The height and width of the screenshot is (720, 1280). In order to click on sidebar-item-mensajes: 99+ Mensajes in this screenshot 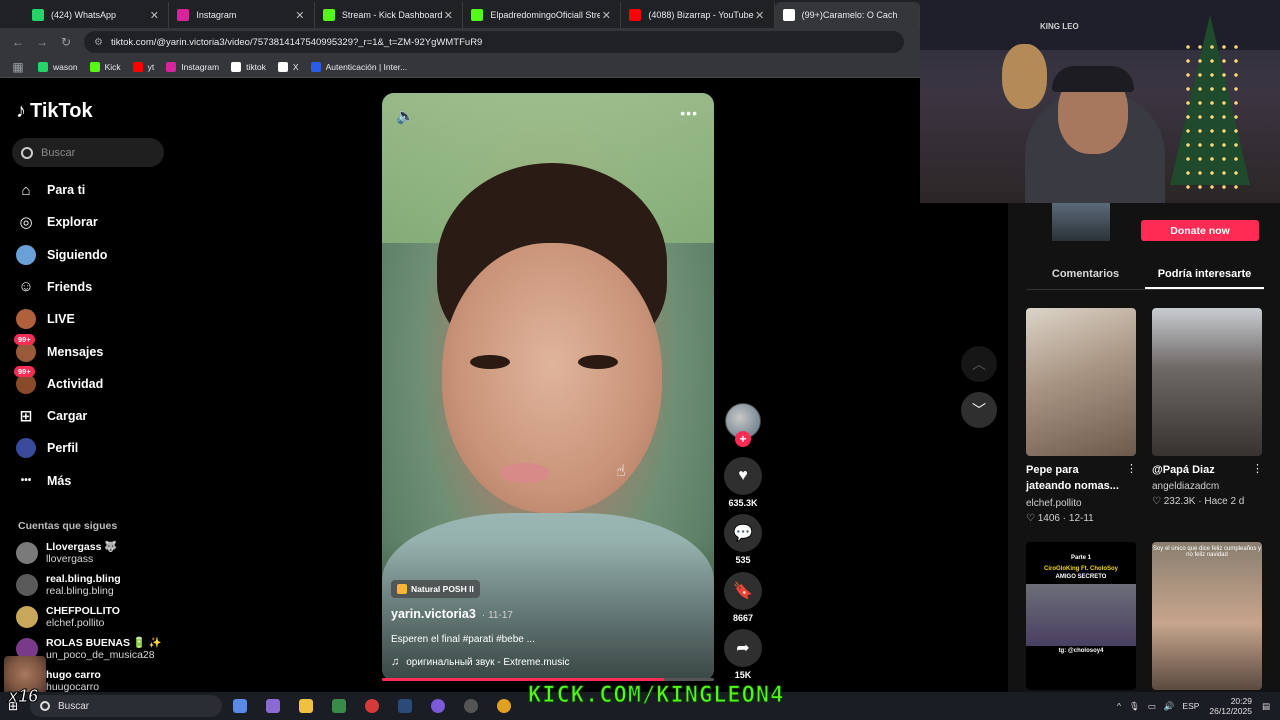, I will do `click(58, 348)`.